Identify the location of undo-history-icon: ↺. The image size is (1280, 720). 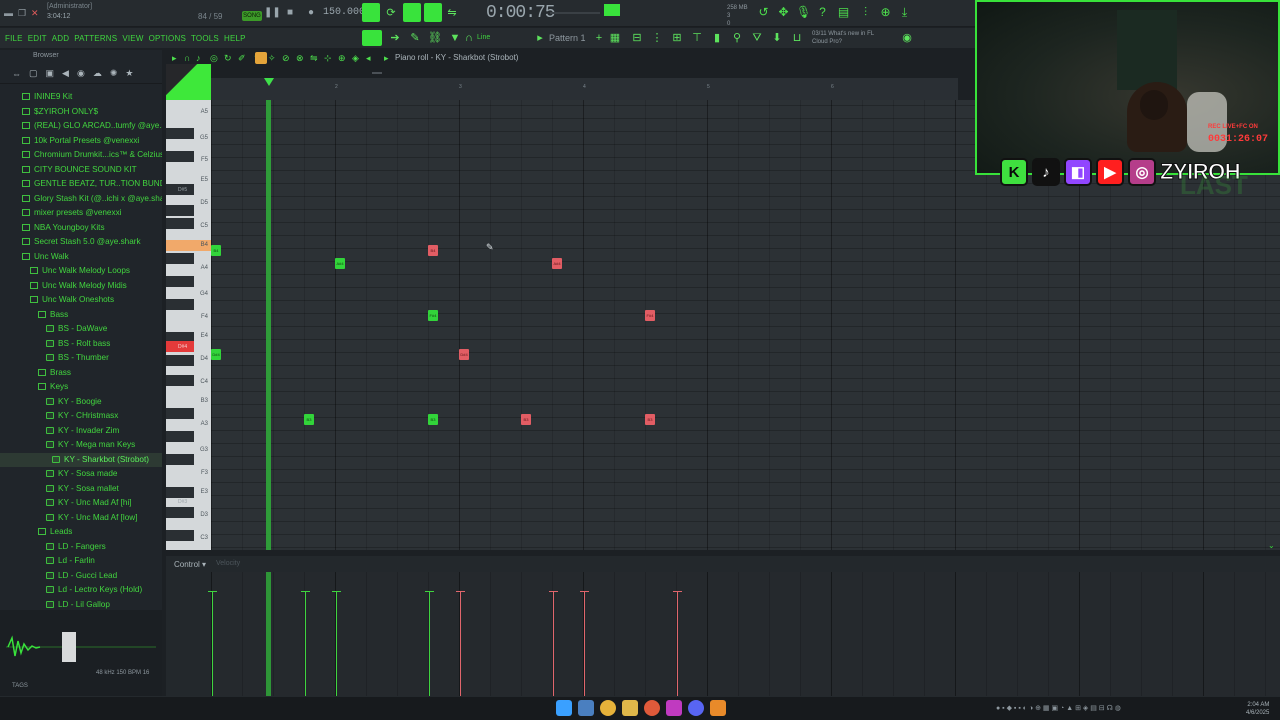
(763, 12).